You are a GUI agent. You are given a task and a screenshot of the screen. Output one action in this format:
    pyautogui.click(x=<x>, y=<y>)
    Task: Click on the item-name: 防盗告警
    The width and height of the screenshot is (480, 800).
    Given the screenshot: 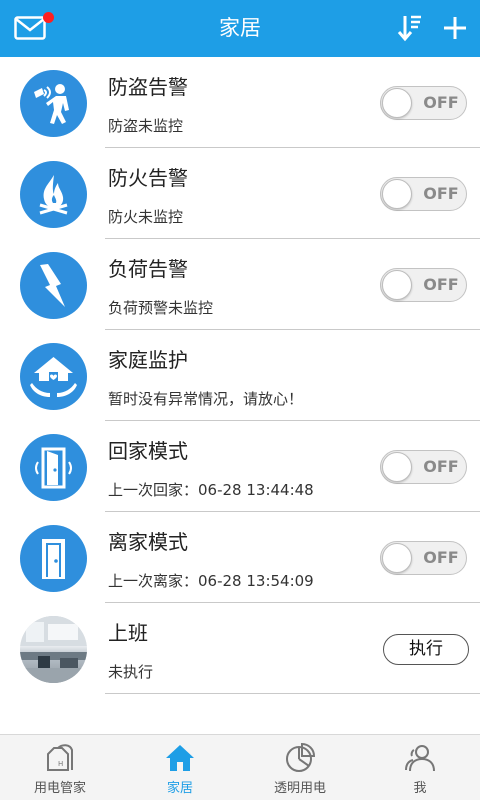 What is the action you would take?
    pyautogui.click(x=148, y=87)
    